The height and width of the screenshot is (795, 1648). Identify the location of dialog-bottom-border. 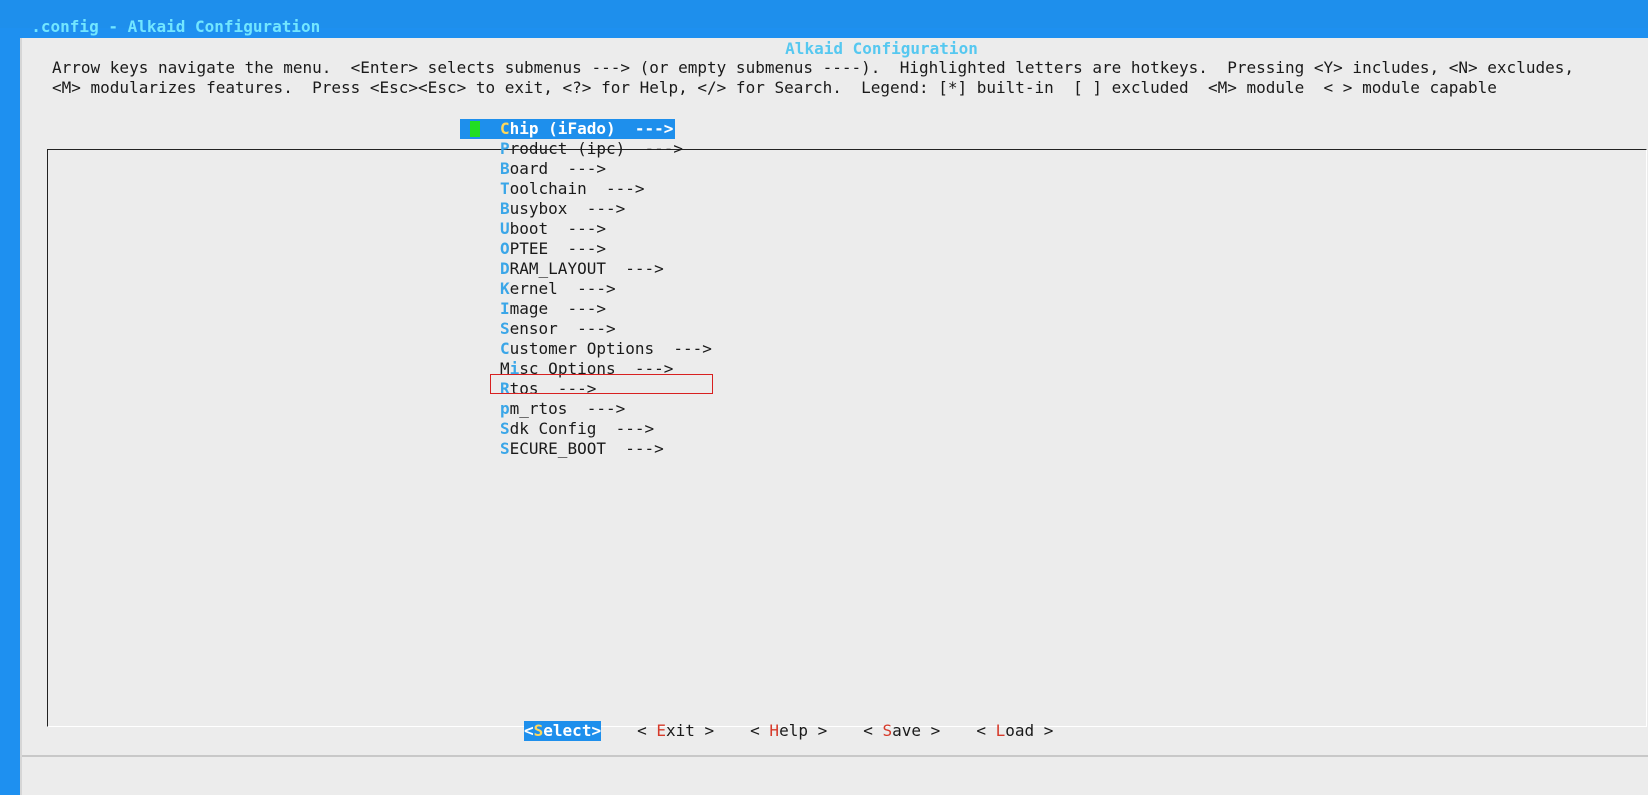
(835, 756).